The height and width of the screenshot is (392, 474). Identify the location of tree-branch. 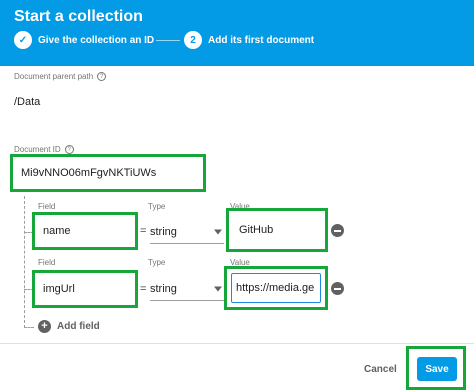
(29, 327).